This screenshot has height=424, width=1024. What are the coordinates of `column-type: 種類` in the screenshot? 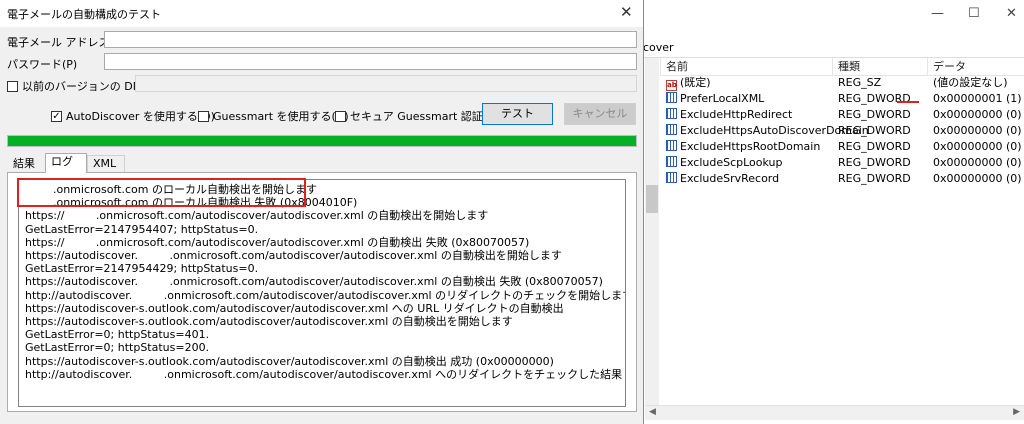 It's located at (846, 66).